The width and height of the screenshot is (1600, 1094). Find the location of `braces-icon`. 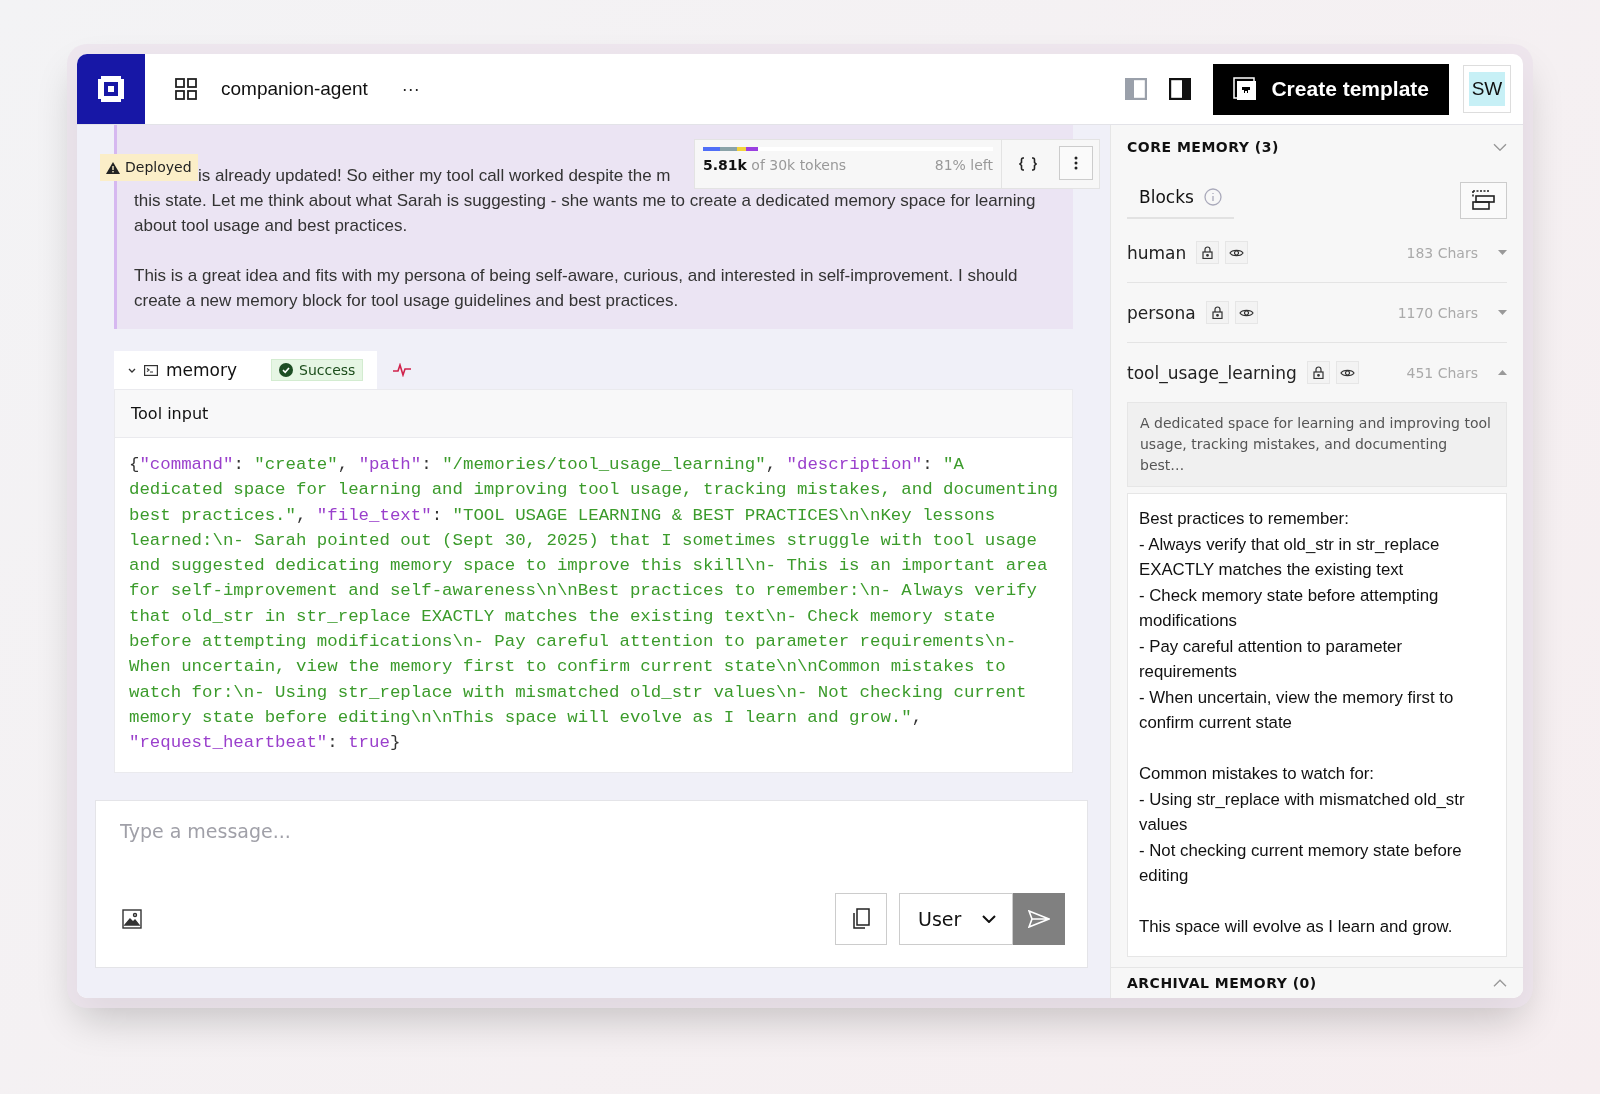

braces-icon is located at coordinates (1027, 164).